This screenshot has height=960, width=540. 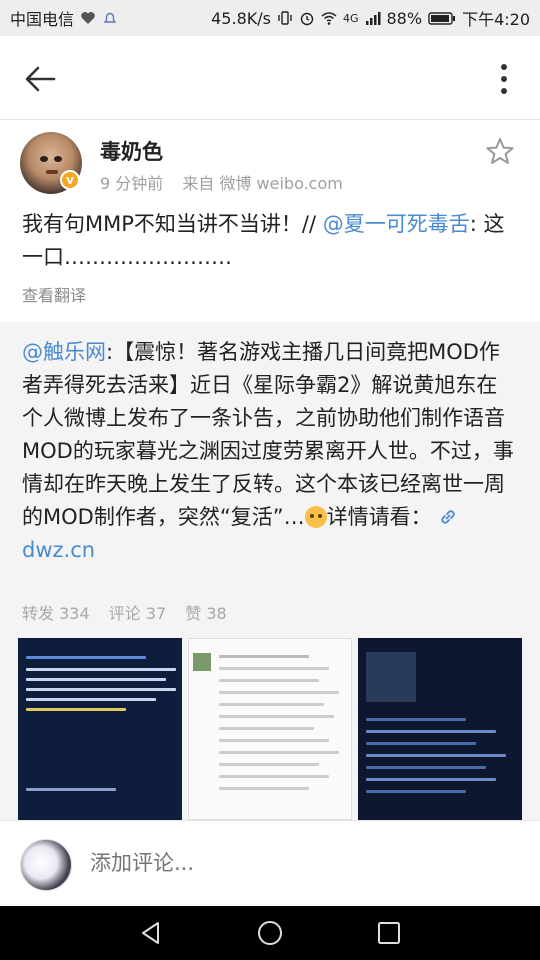 I want to click on like-count: 赞 38, so click(x=205, y=613).